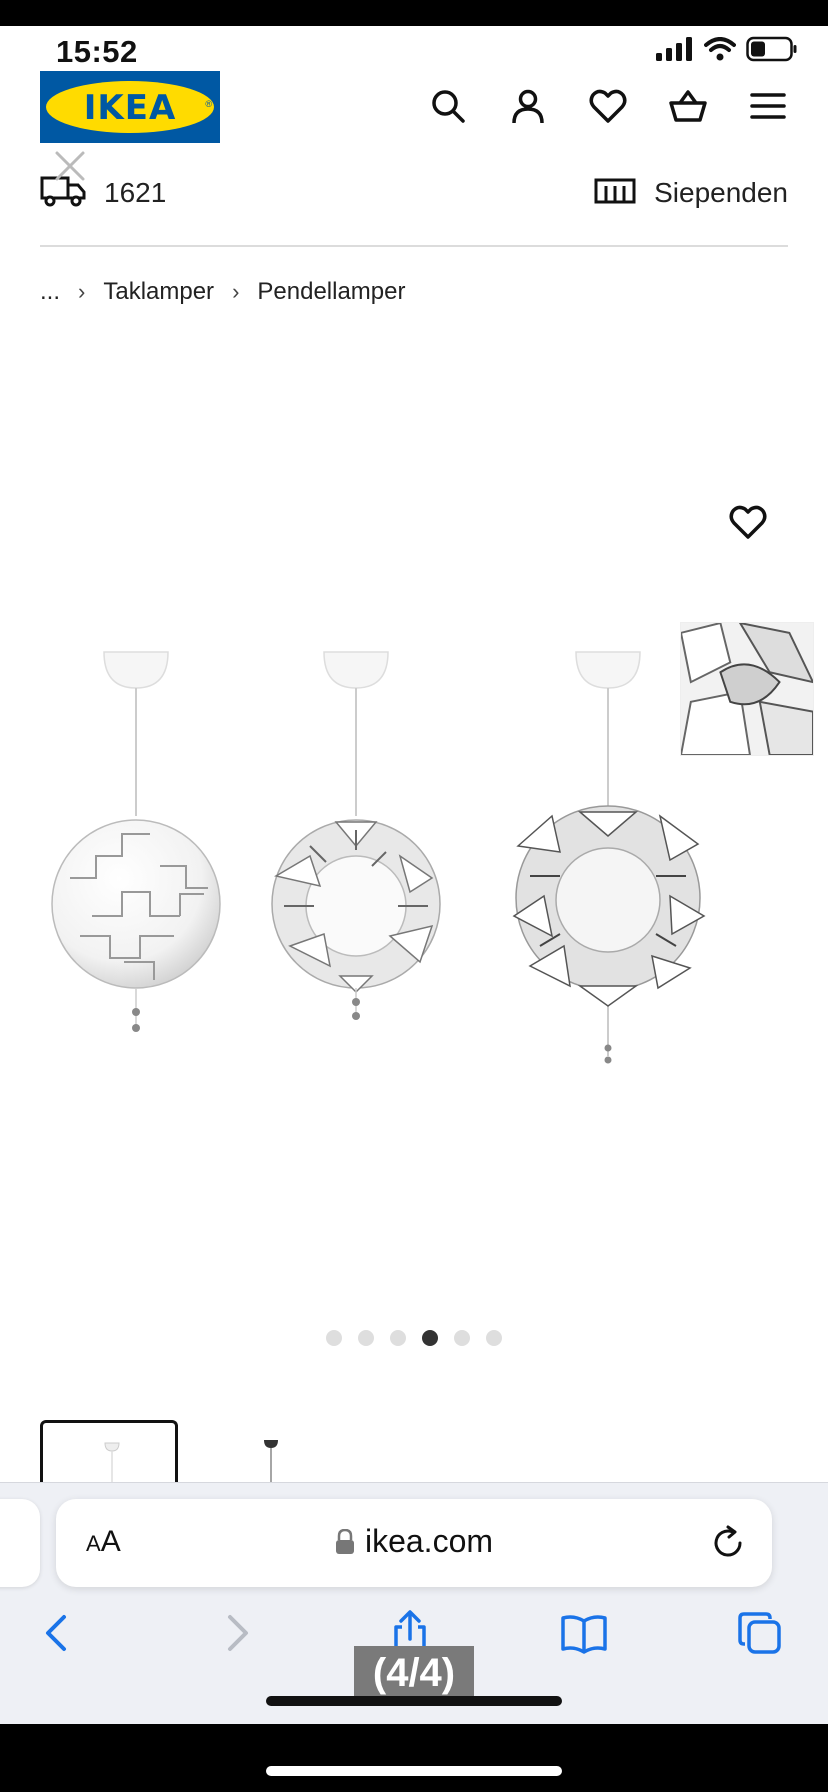 The width and height of the screenshot is (828, 1792). Describe the element at coordinates (20, 1543) in the screenshot. I see `previous-tab` at that location.